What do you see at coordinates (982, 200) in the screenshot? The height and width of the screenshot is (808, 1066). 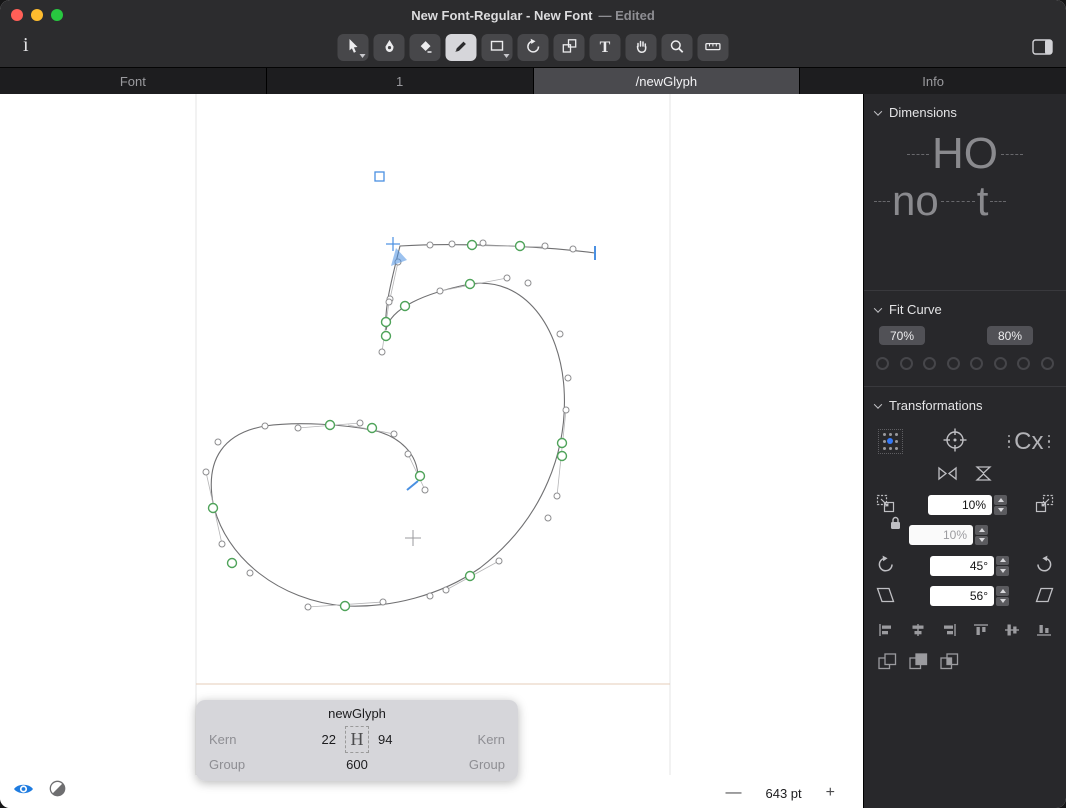 I see `ascender-sample: t` at bounding box center [982, 200].